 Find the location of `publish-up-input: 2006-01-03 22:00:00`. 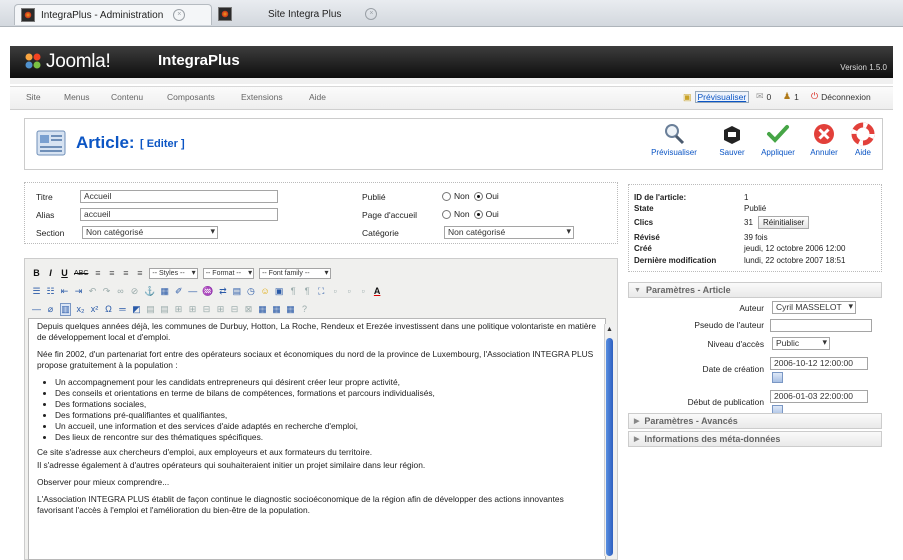

publish-up-input: 2006-01-03 22:00:00 is located at coordinates (819, 396).